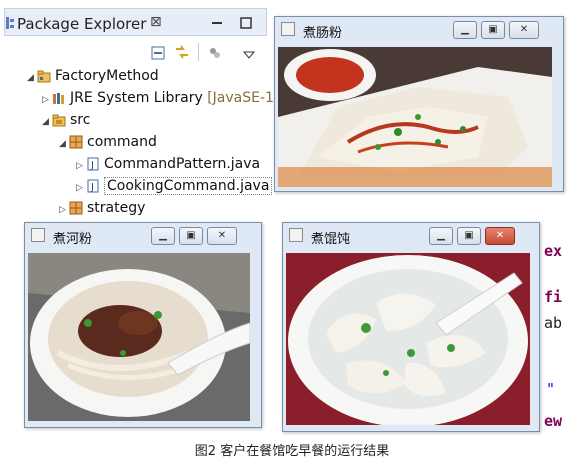  Describe the element at coordinates (551, 389) in the screenshot. I see `code-fragment: "` at that location.